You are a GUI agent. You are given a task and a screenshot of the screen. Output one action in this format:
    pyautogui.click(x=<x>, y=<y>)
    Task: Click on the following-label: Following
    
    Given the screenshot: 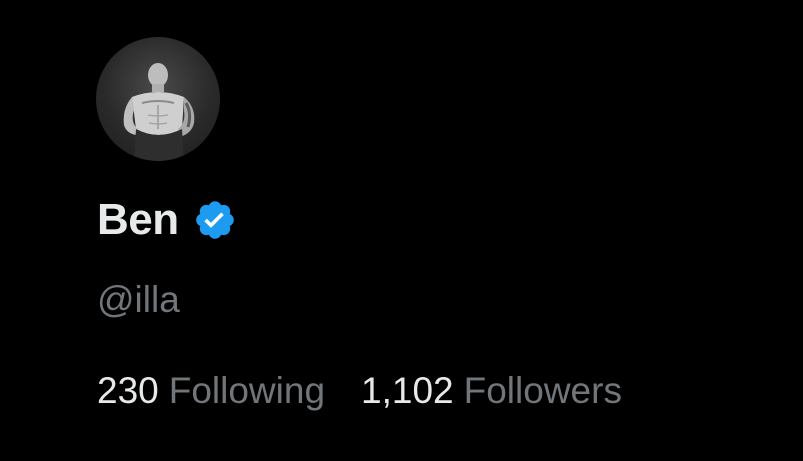 What is the action you would take?
    pyautogui.click(x=247, y=390)
    